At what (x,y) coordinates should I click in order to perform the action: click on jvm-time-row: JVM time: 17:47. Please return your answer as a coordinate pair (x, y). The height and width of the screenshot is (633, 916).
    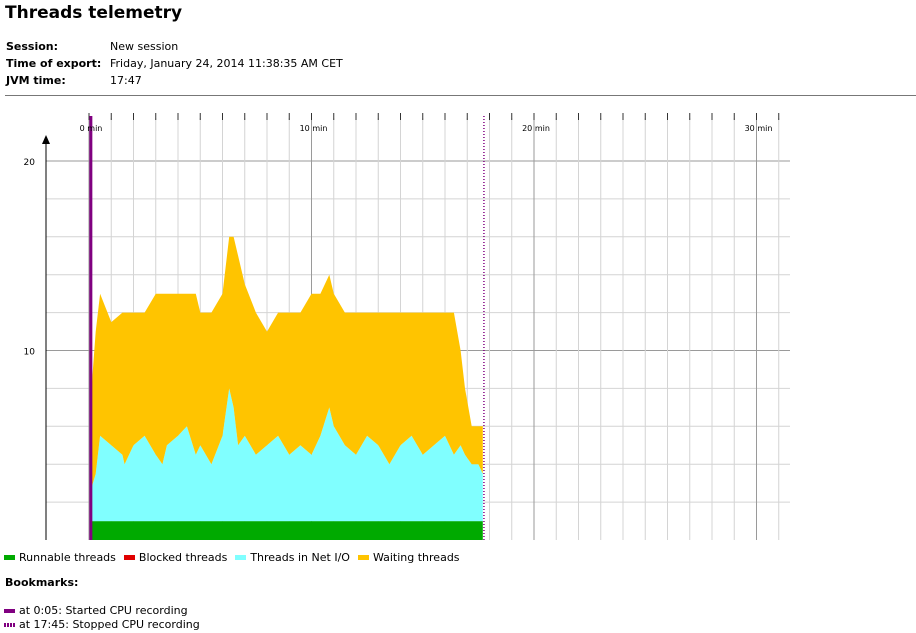
    Looking at the image, I should click on (174, 80).